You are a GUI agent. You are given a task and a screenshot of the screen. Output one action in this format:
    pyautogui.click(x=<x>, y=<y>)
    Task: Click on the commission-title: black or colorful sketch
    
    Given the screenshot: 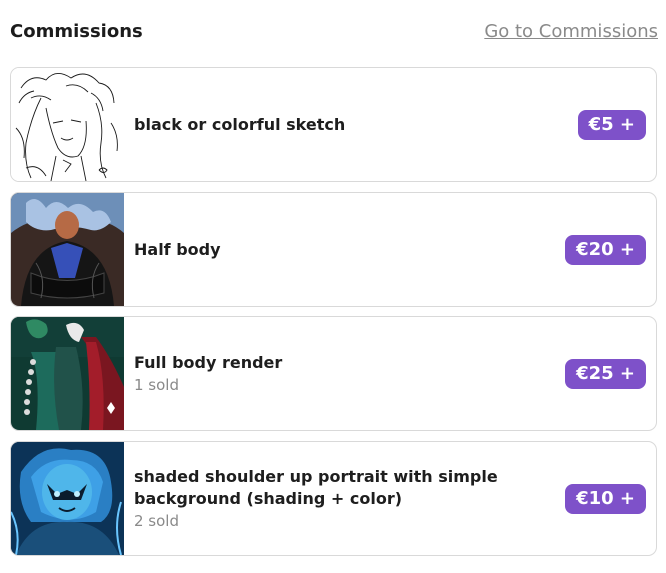 What is the action you would take?
    pyautogui.click(x=240, y=124)
    